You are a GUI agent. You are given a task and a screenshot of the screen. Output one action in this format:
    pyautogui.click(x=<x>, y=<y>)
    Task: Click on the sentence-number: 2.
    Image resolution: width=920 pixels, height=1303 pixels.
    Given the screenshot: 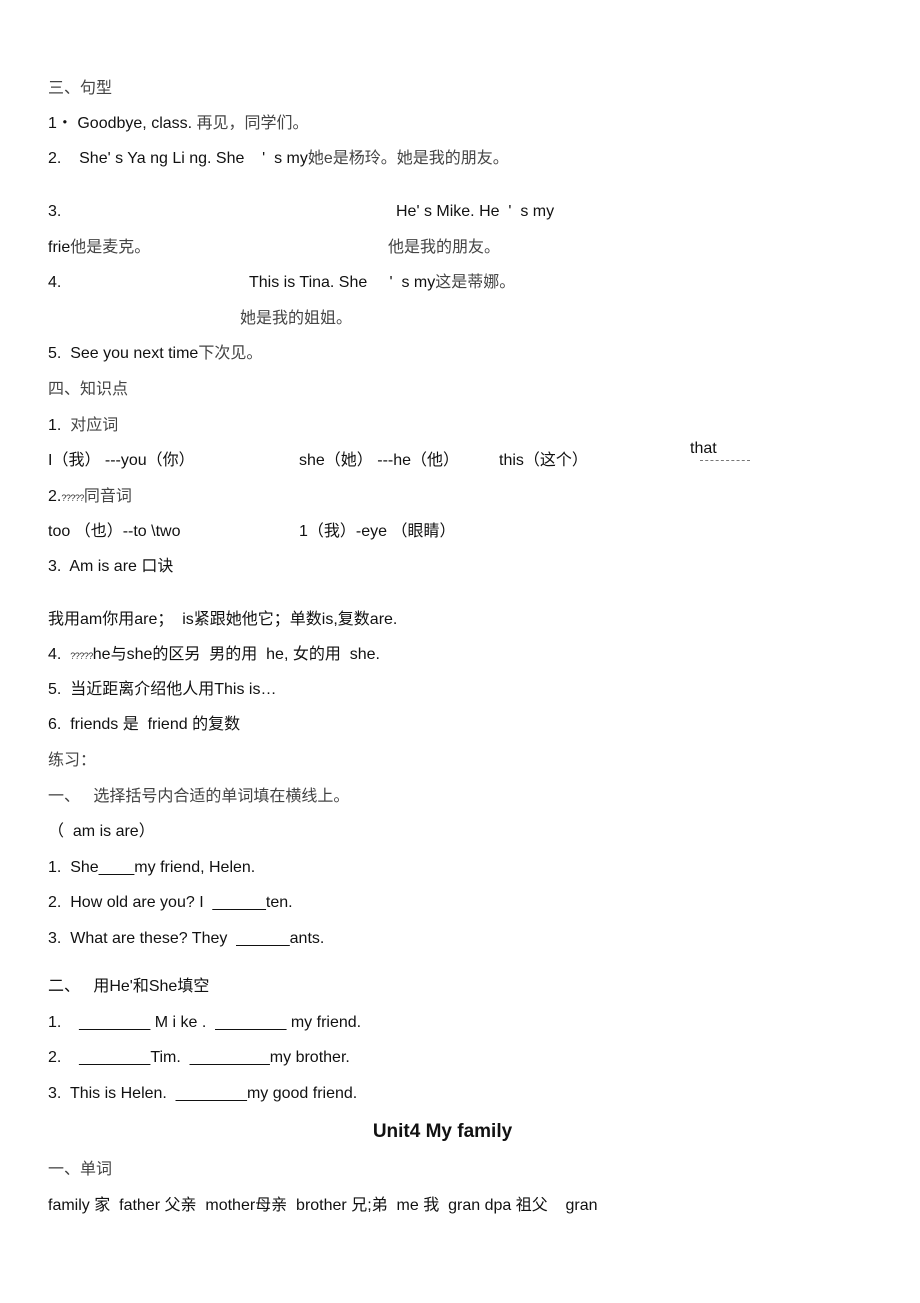 What is the action you would take?
    pyautogui.click(x=55, y=158)
    